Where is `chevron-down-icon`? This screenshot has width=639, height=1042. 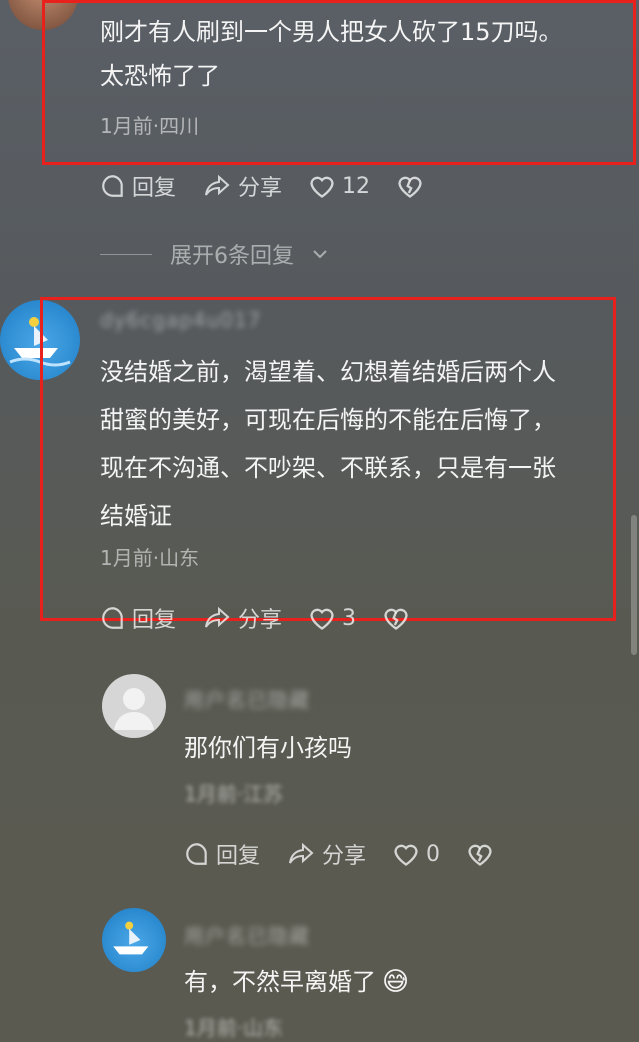 chevron-down-icon is located at coordinates (320, 254).